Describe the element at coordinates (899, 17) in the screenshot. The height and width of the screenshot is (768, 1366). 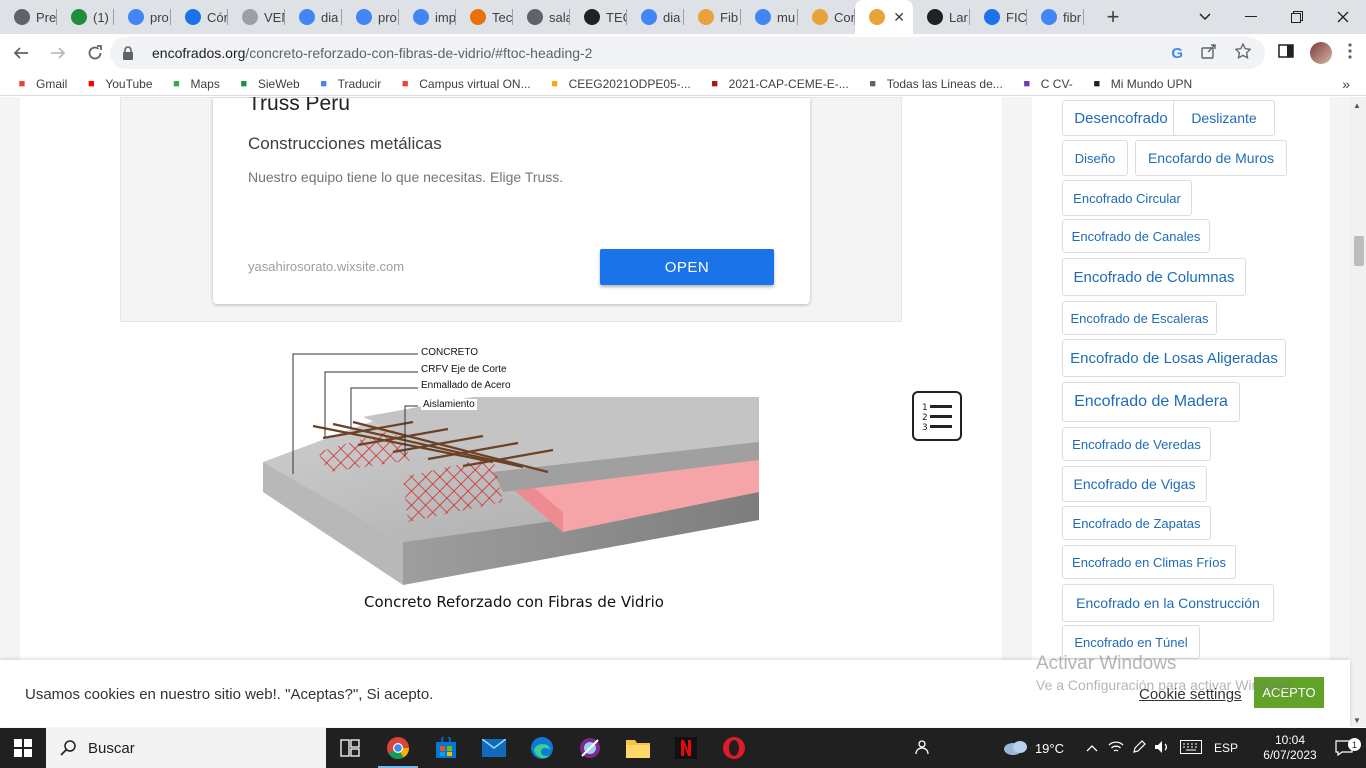
I see `tab-close-icon: ✕` at that location.